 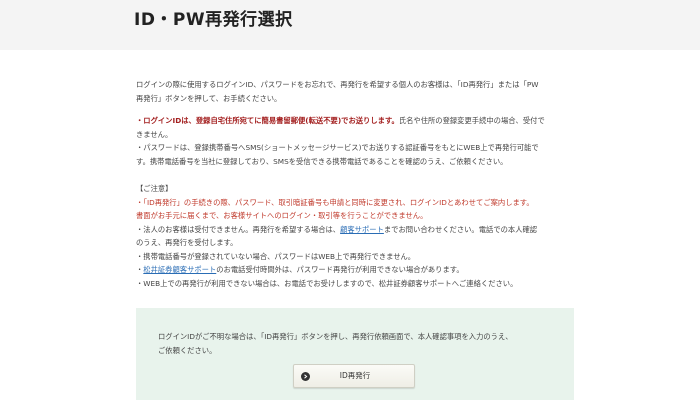 What do you see at coordinates (154, 134) in the screenshot?
I see `login-id-bullet-line-2: きません。` at bounding box center [154, 134].